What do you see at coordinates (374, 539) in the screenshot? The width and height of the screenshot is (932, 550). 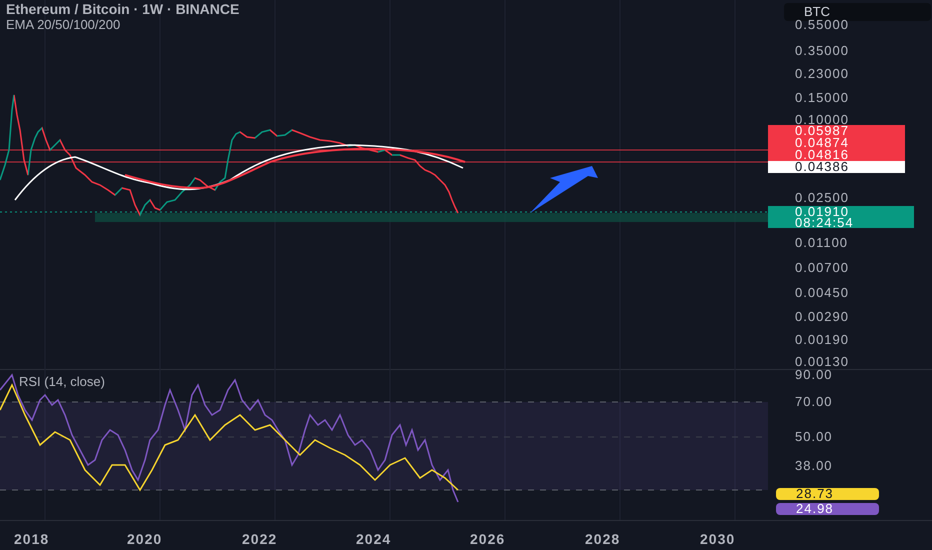 I see `time-axis-label: 2024` at bounding box center [374, 539].